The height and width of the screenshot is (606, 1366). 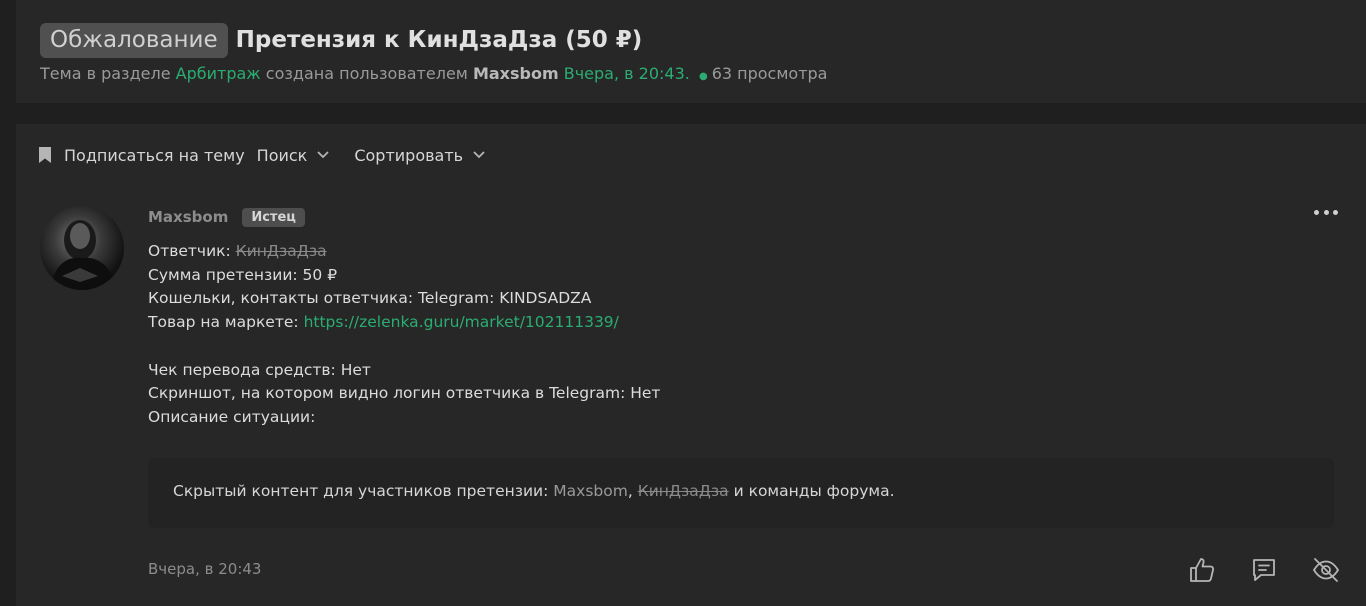 What do you see at coordinates (273, 217) in the screenshot?
I see `role-badge: Истец` at bounding box center [273, 217].